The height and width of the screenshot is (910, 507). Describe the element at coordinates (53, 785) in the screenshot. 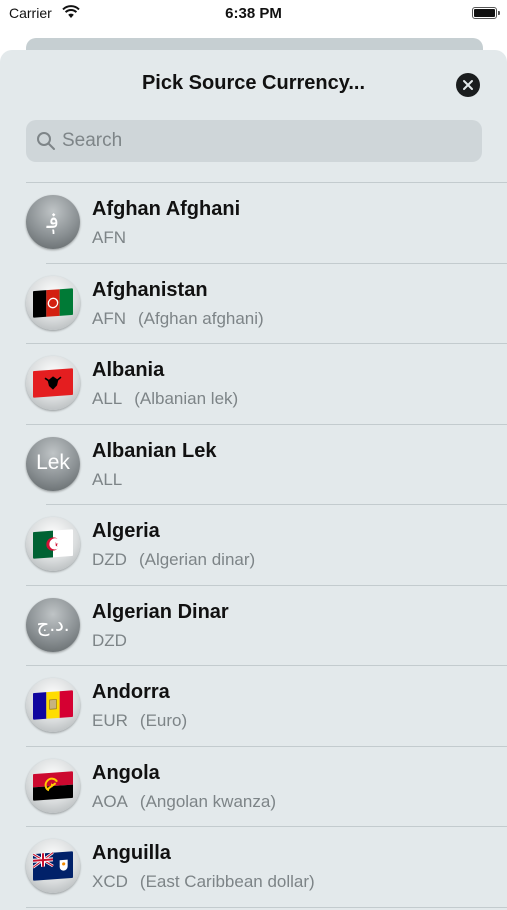

I see `angola-flag-icon` at that location.